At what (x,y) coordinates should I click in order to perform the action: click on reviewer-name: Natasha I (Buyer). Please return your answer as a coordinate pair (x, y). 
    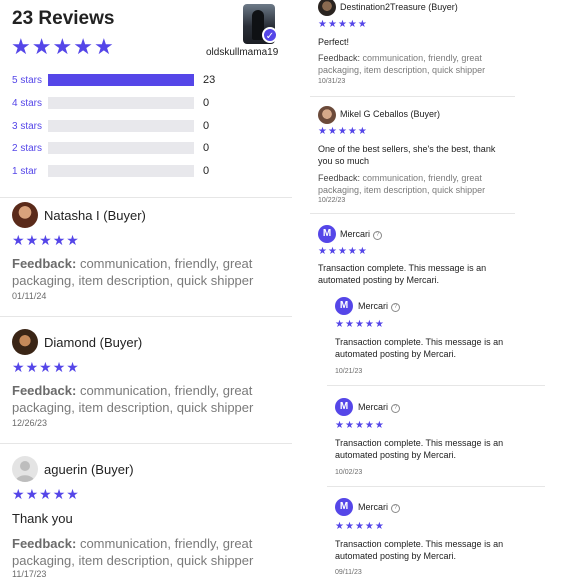
    Looking at the image, I should click on (95, 215).